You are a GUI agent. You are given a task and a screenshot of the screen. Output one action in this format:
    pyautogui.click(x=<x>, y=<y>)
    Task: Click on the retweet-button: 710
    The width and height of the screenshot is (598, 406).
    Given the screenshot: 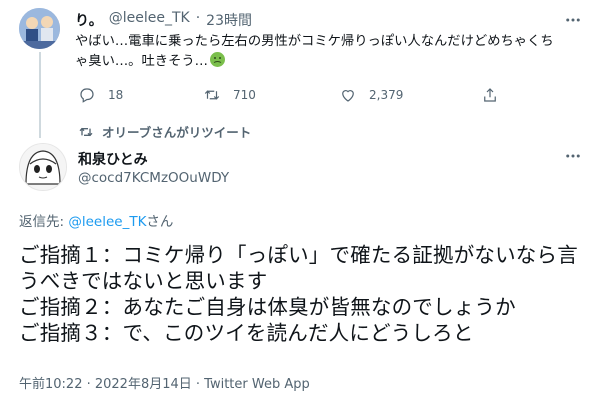 What is the action you would take?
    pyautogui.click(x=229, y=95)
    